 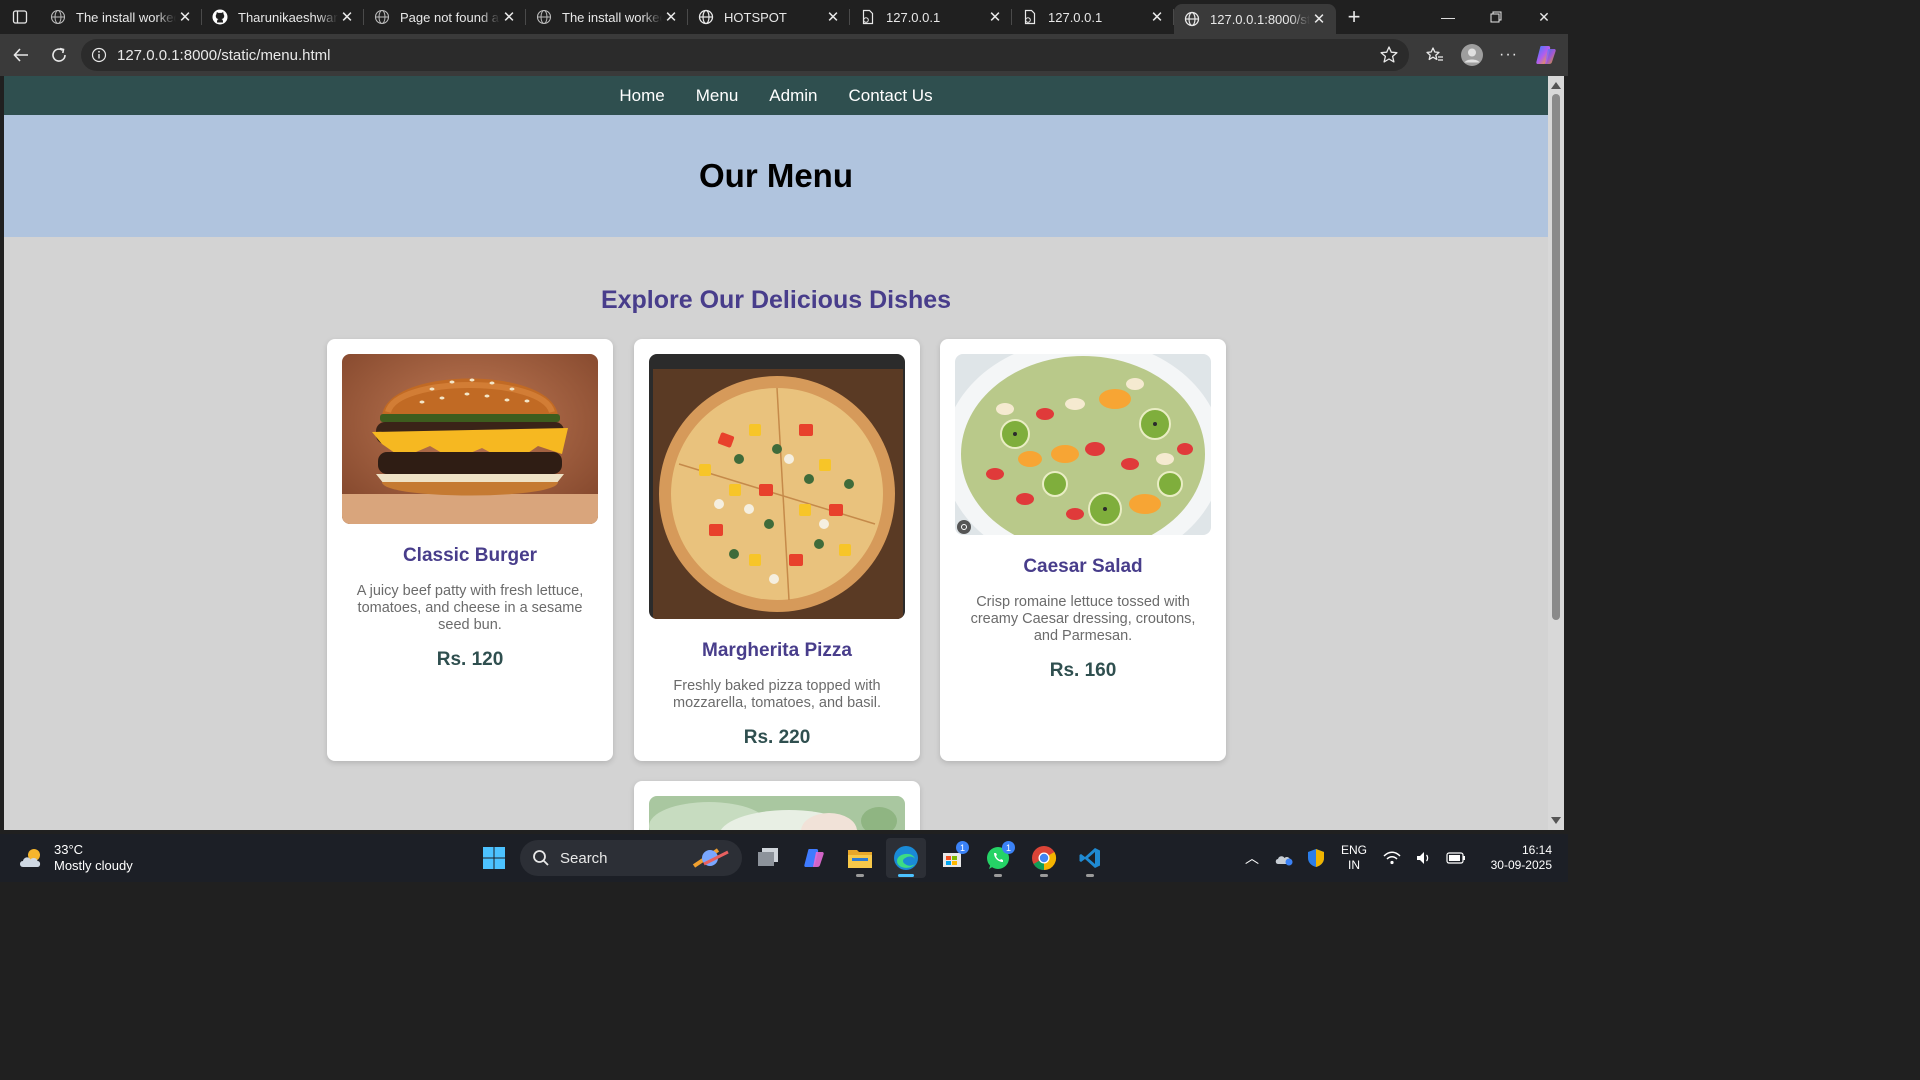 I want to click on scroll-up-icon, so click(x=1556, y=85).